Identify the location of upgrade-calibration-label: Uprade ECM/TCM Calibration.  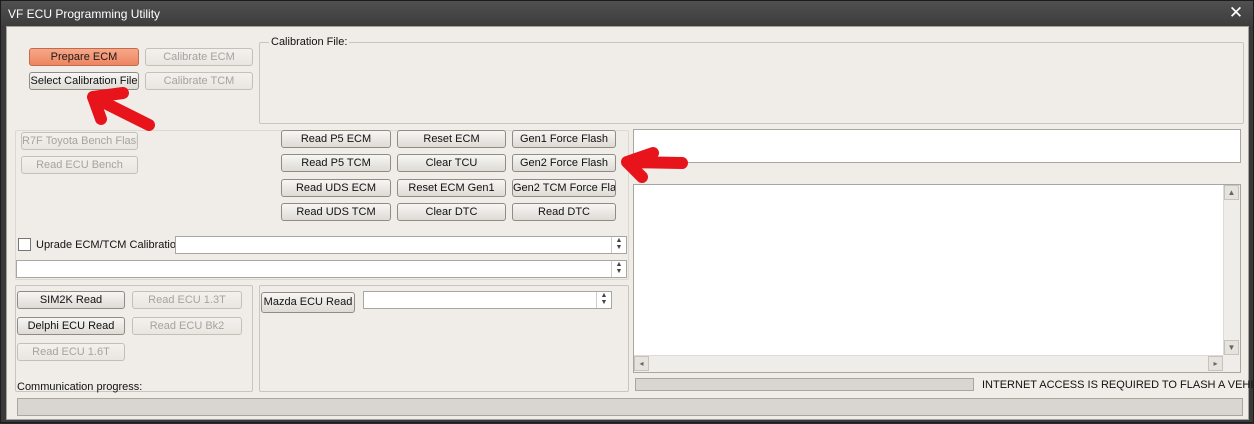
(109, 245).